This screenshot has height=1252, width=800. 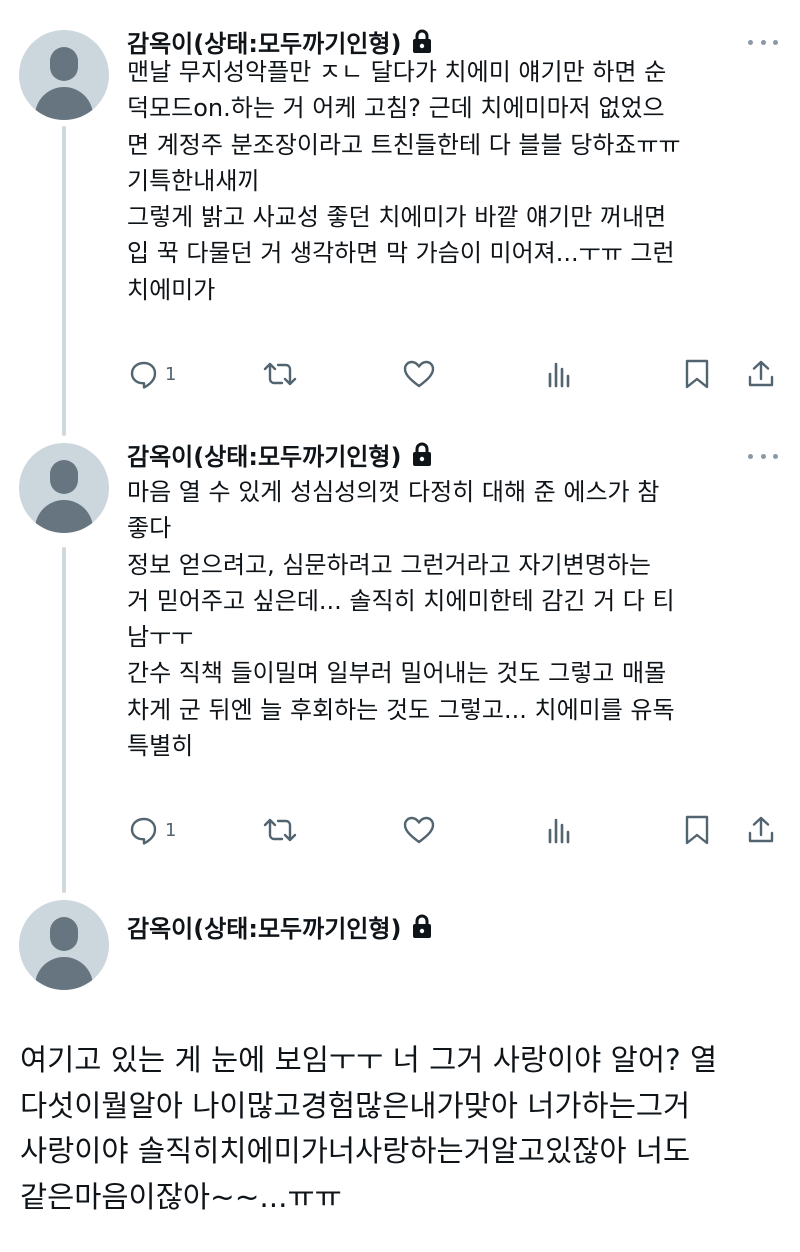 I want to click on tweet-paragraph: 마음 열 수 있게 성심성의껏 다정히 대해 준 에스가 참 좋다, so click(x=393, y=510).